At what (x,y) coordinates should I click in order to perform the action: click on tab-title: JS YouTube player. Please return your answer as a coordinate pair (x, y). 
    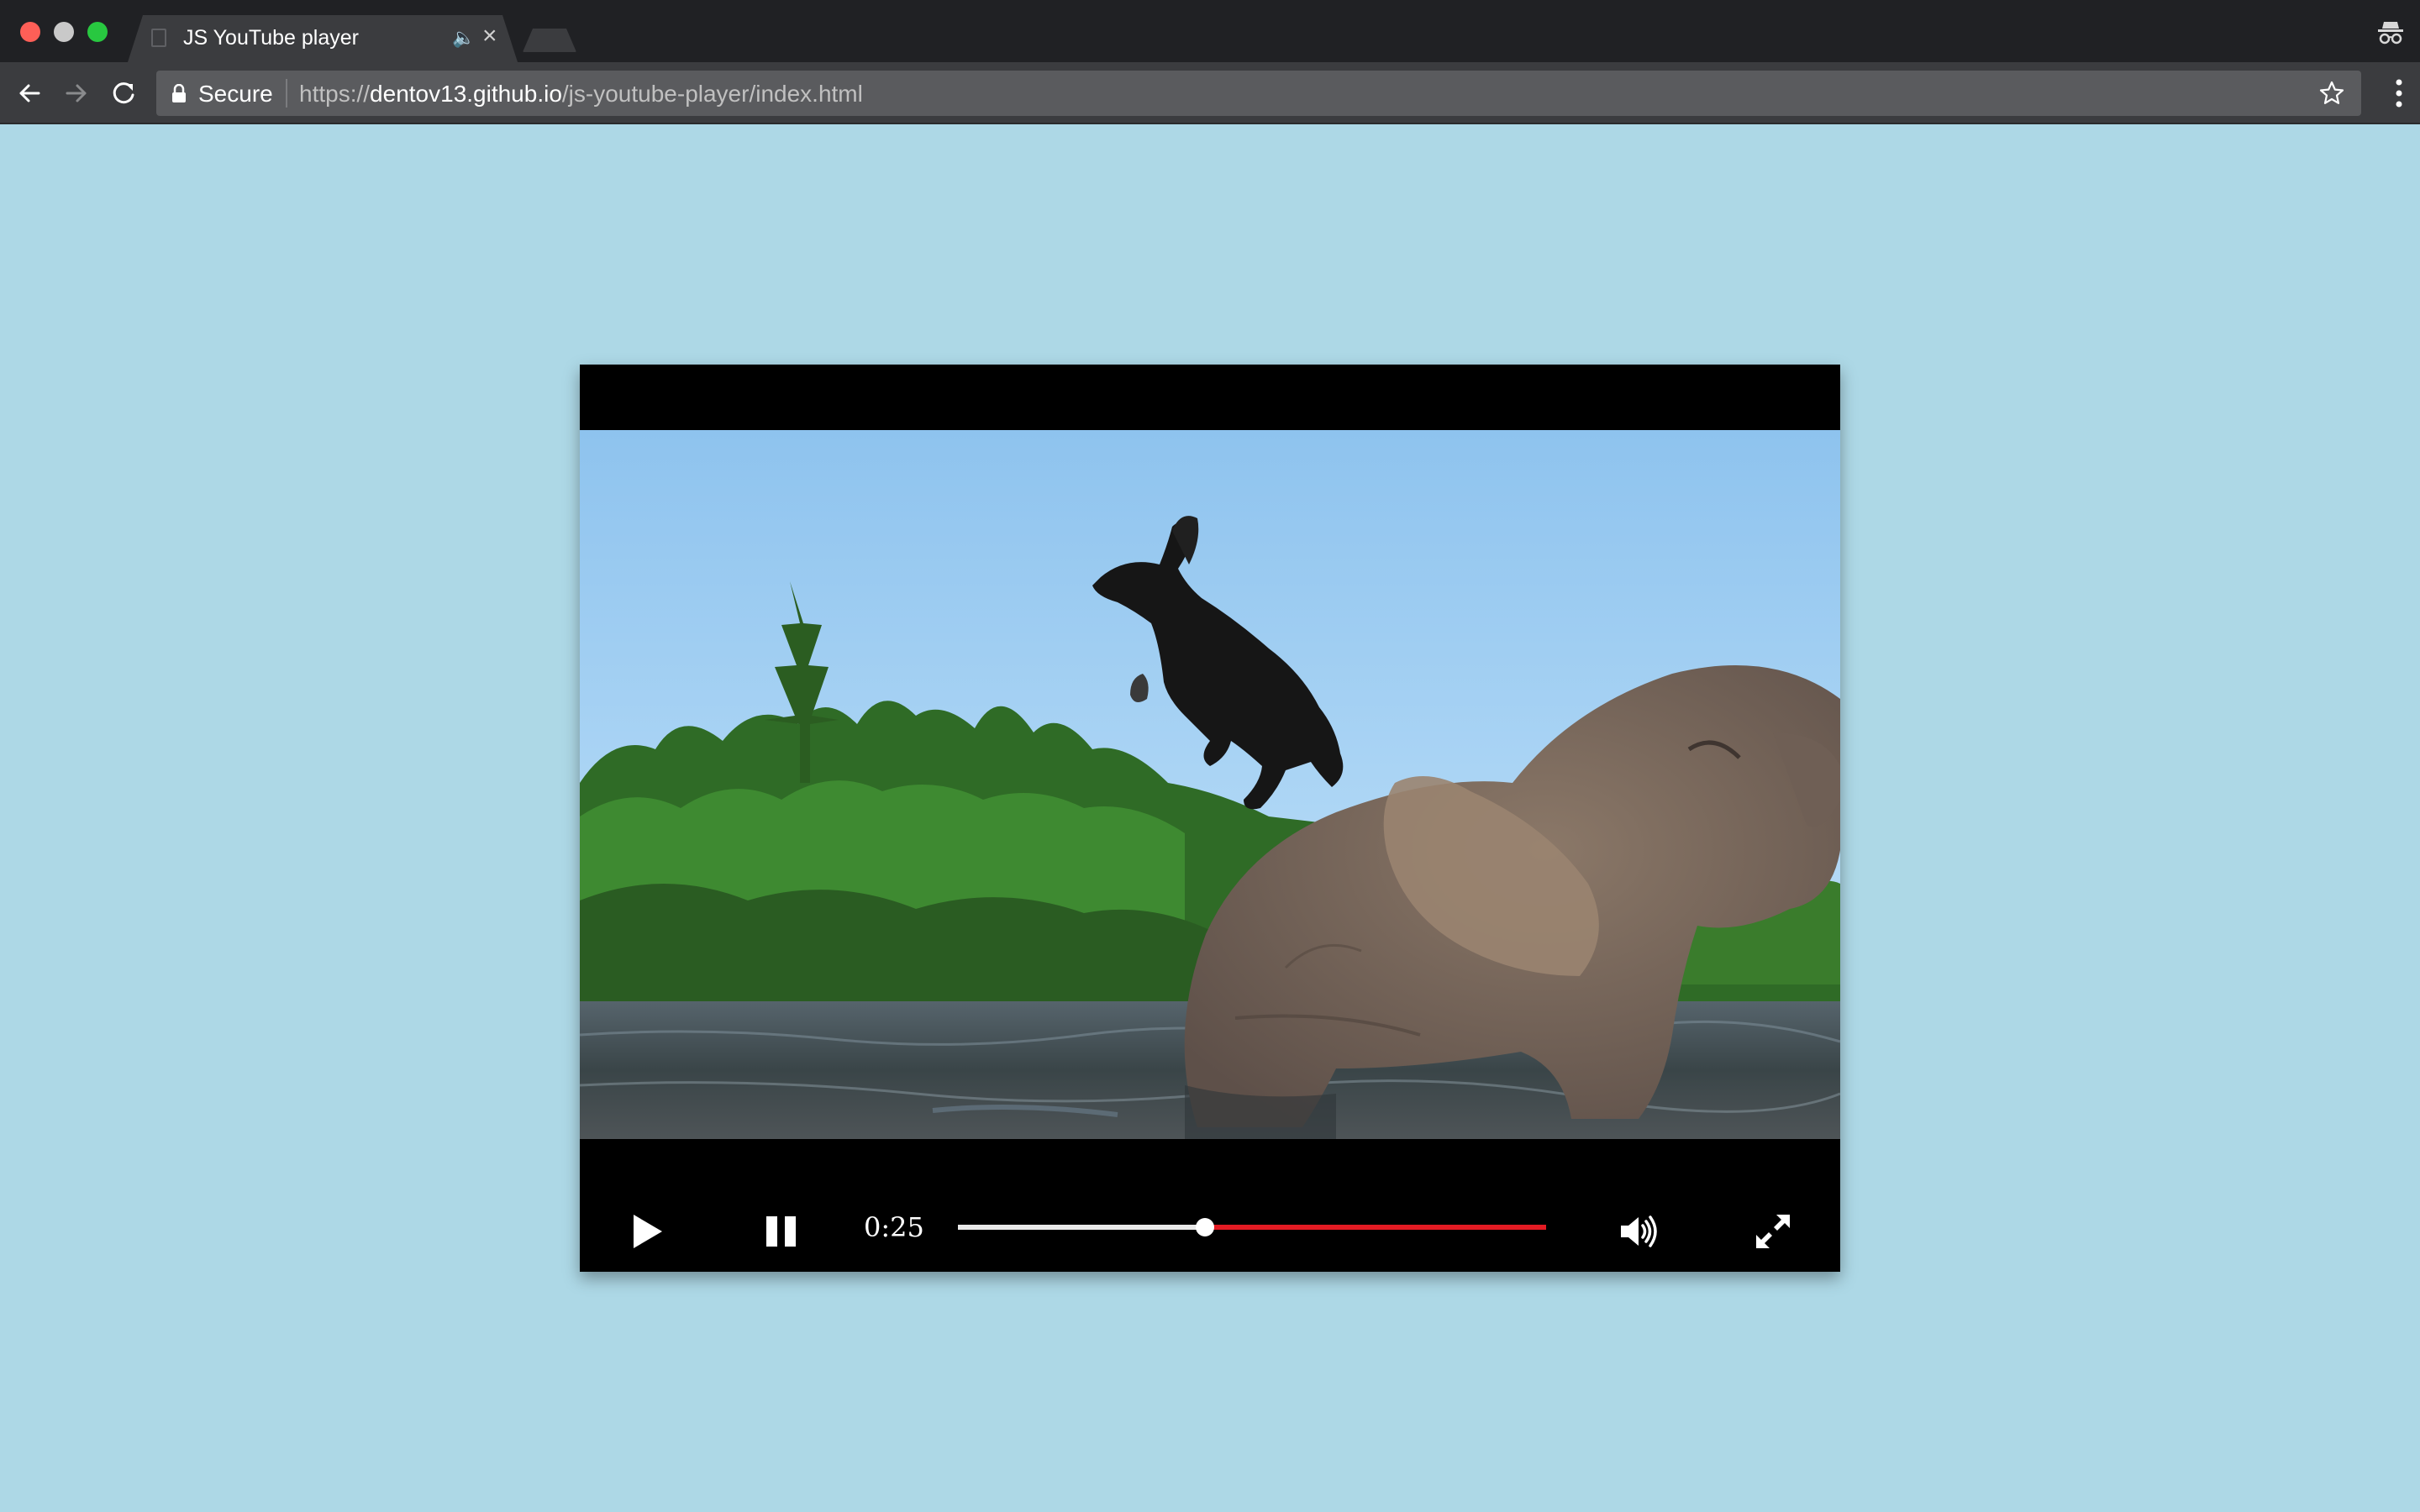
    Looking at the image, I should click on (271, 38).